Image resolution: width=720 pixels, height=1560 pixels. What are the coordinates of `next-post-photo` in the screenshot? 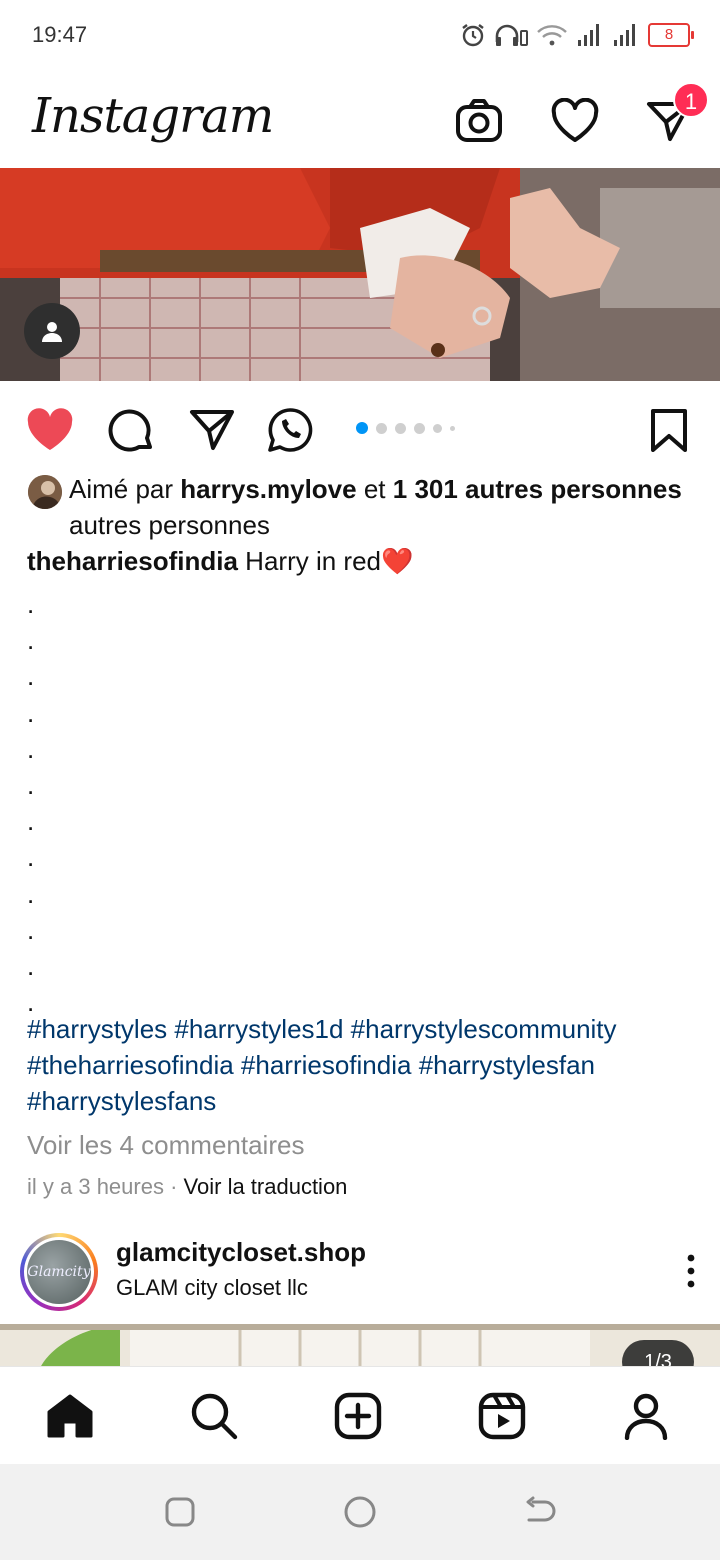 It's located at (360, 1346).